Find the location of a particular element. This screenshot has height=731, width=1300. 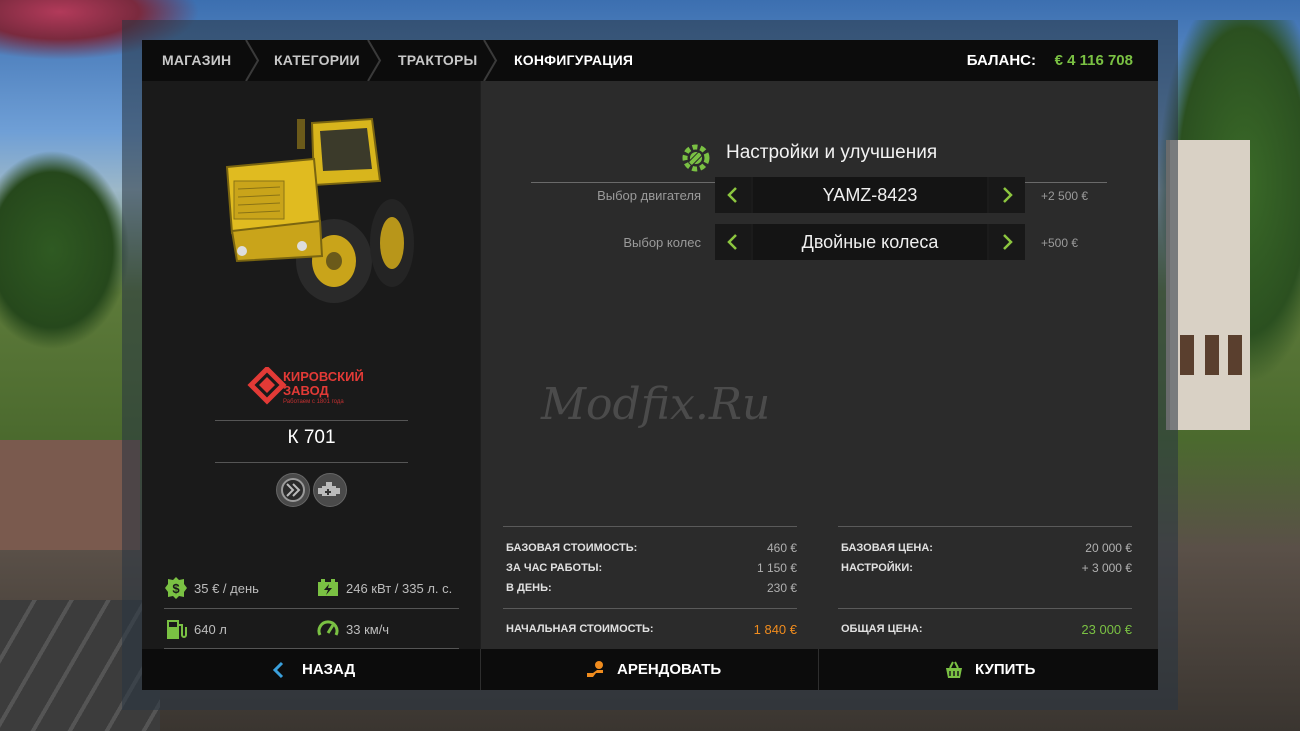

hand-coin-icon is located at coordinates (595, 669).